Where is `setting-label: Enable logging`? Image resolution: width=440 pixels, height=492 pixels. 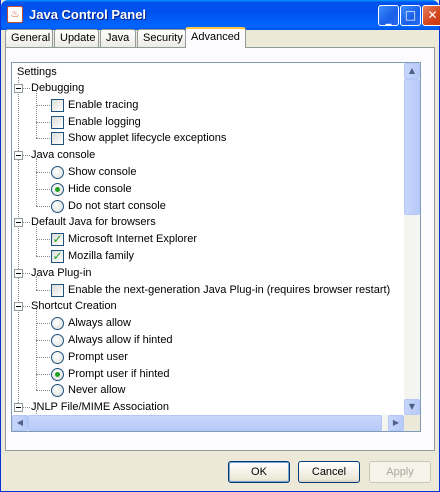
setting-label: Enable logging is located at coordinates (104, 121).